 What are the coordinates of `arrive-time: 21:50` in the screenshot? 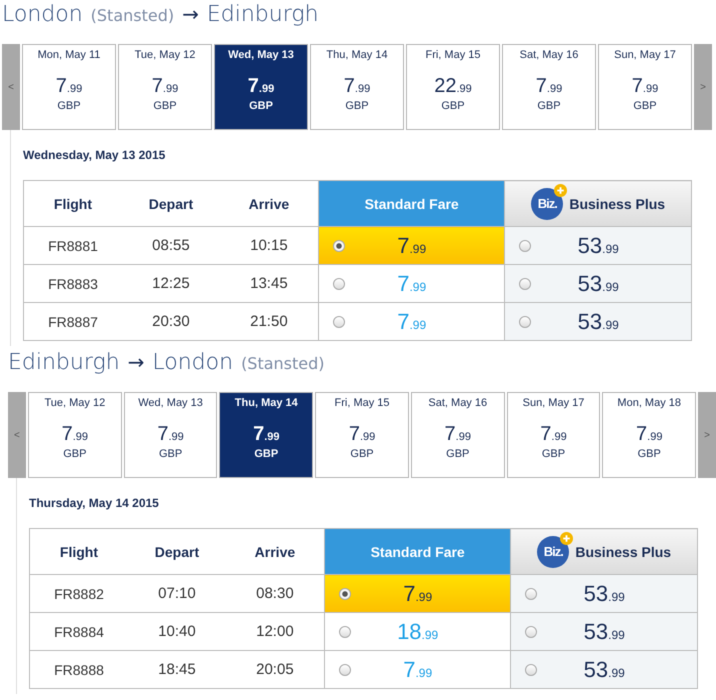 It's located at (269, 321).